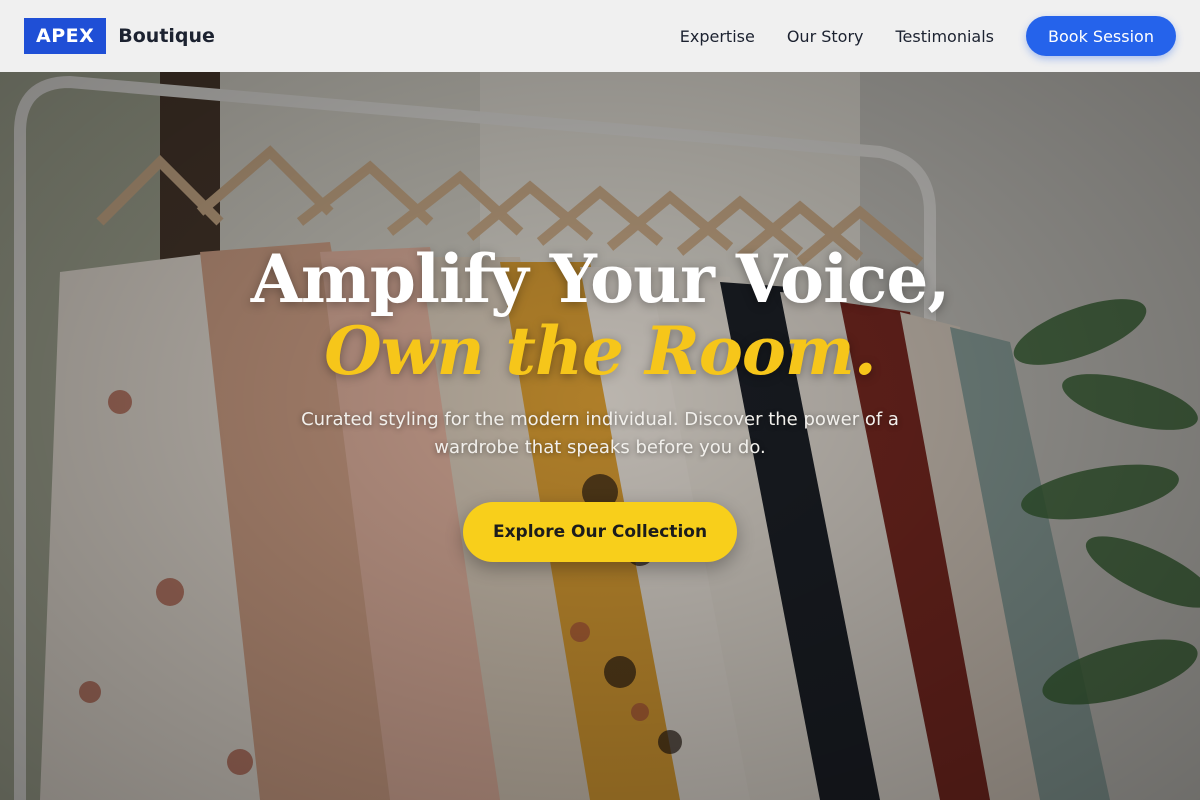  I want to click on logo-text: Boutique, so click(166, 36).